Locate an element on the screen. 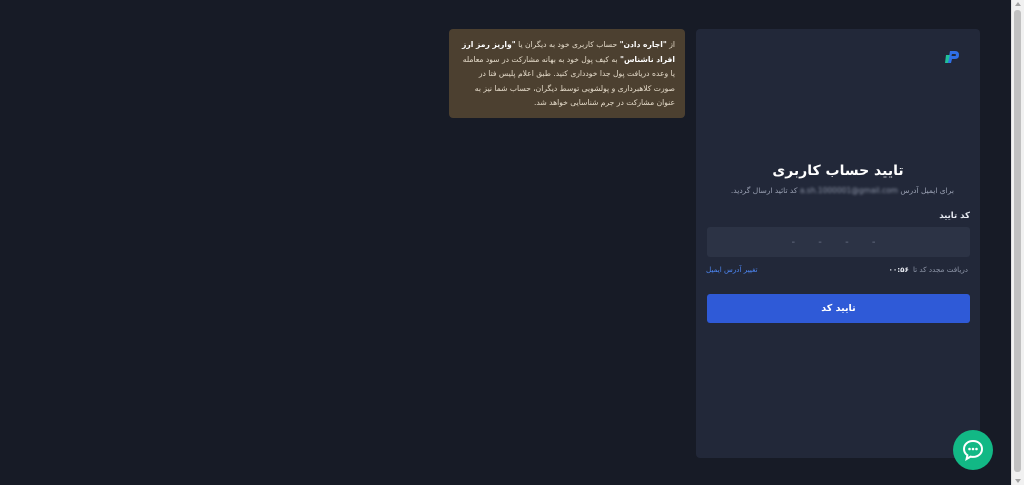 The width and height of the screenshot is (1024, 485). scroll-up-arrow-icon is located at coordinates (1018, 4).